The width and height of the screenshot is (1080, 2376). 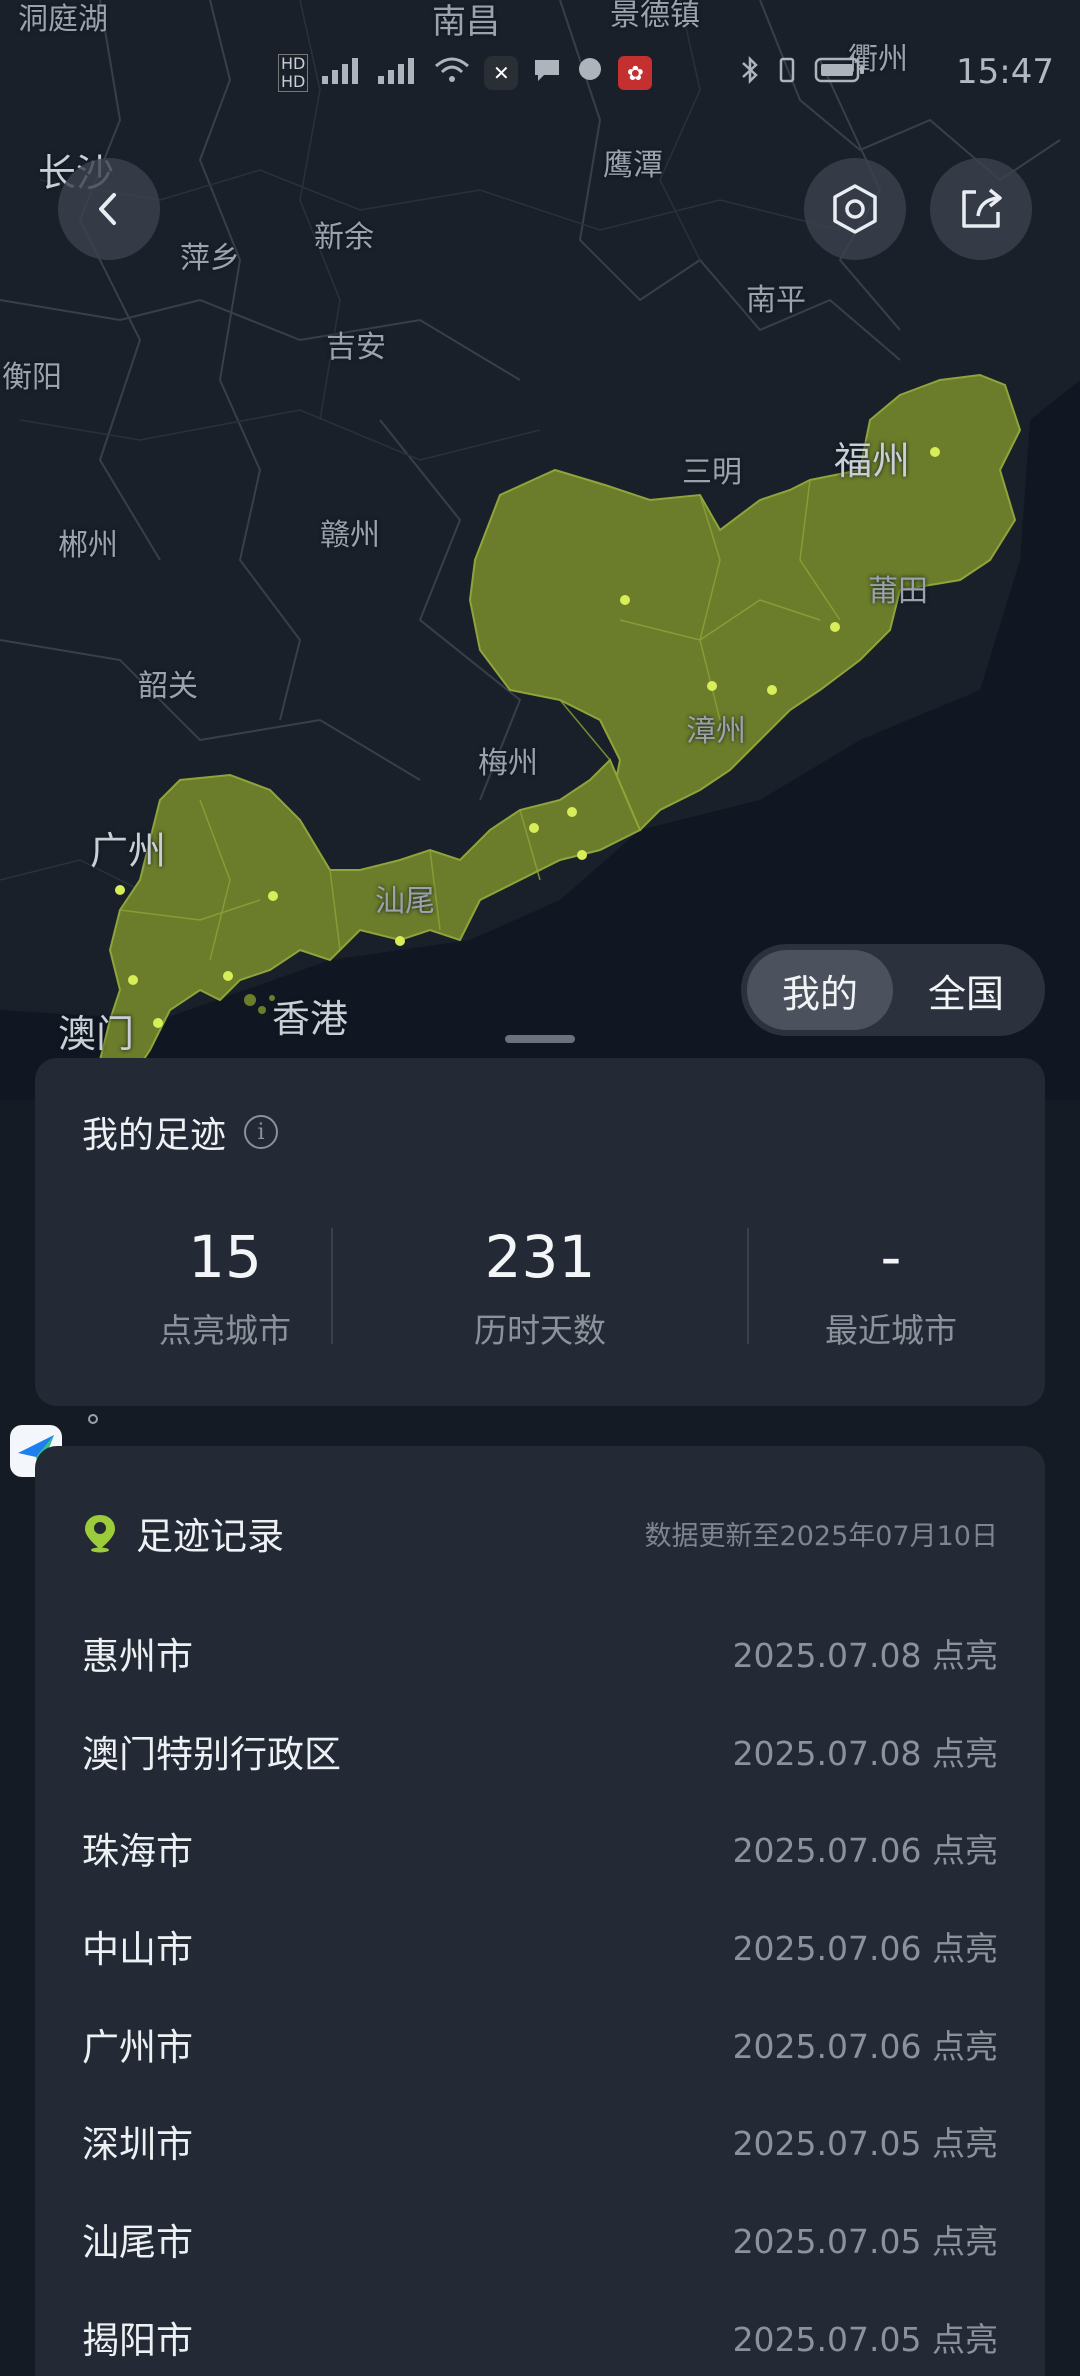 I want to click on map-label: 赣州, so click(x=350, y=535).